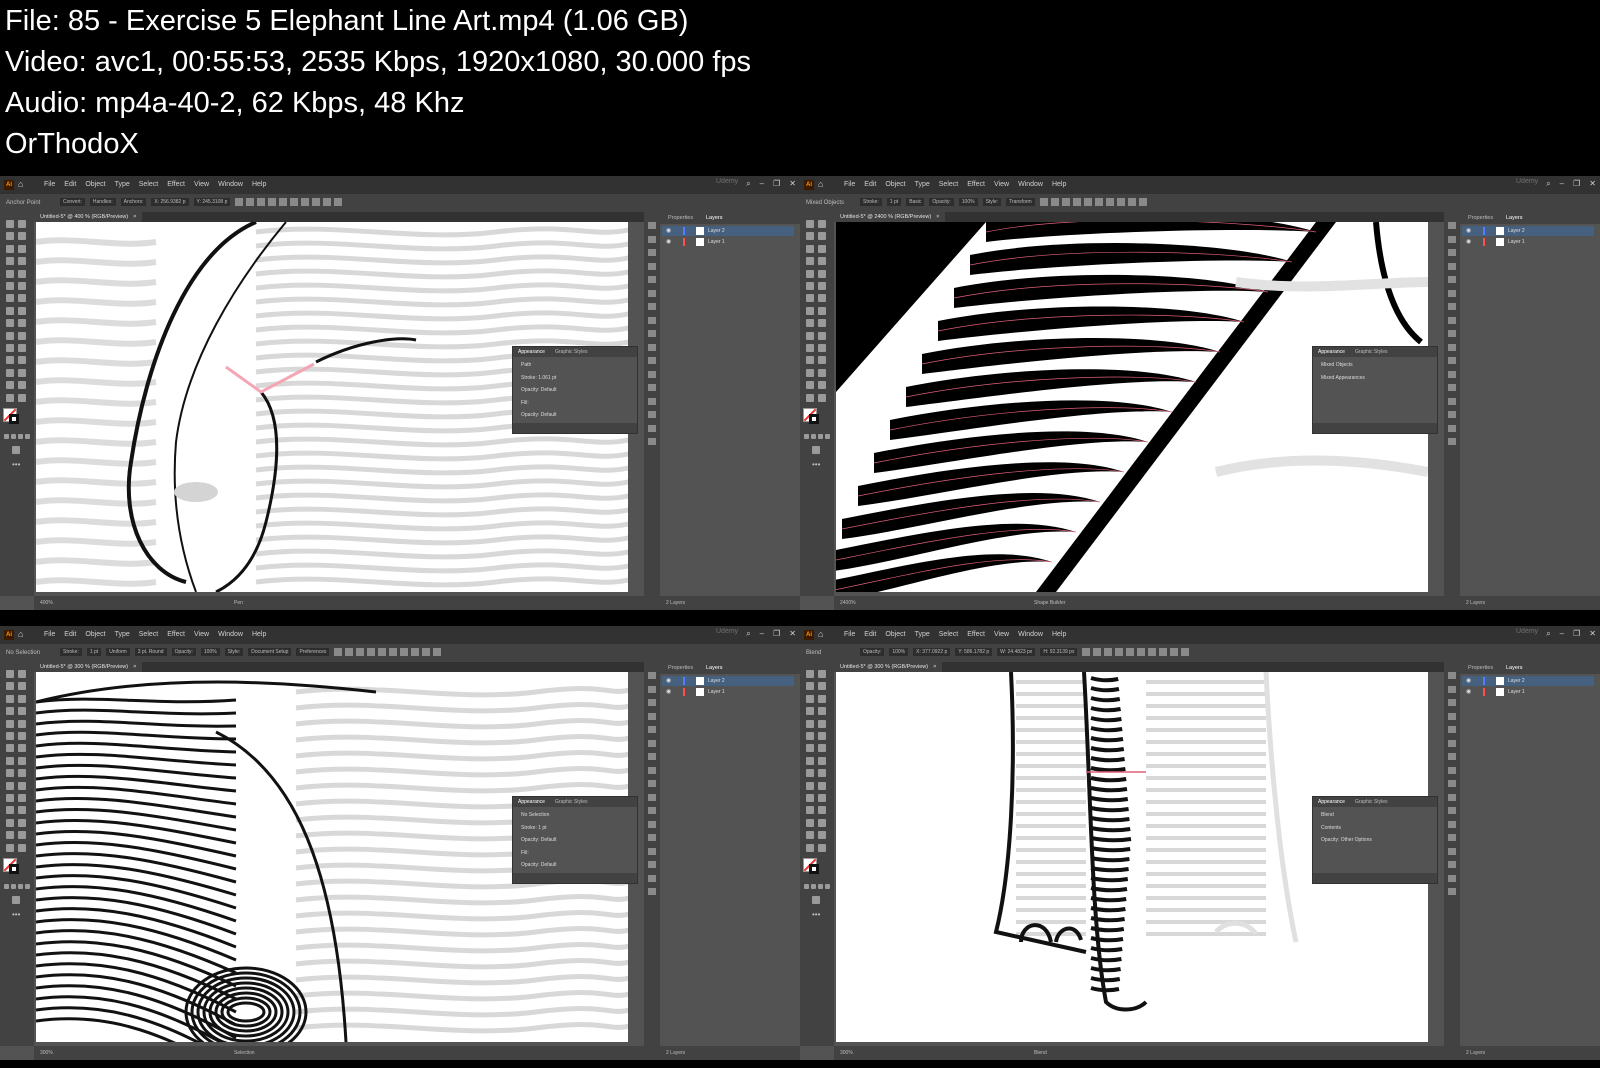  Describe the element at coordinates (118, 652) in the screenshot. I see `control-field: Uniform` at that location.